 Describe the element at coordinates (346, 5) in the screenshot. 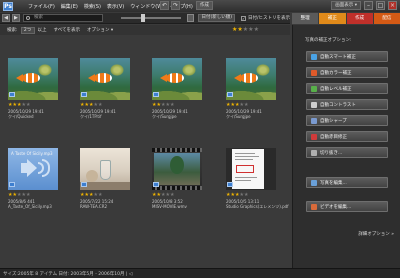

I see `screen-mode-button: 画面表示 ▾` at that location.